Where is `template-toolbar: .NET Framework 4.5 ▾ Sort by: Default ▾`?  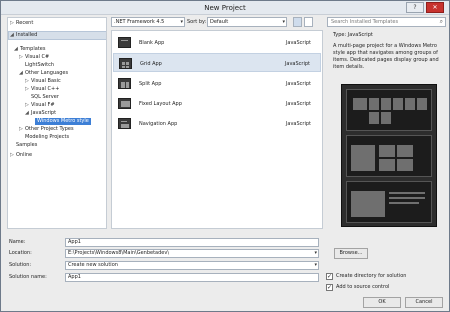 template-toolbar: .NET Framework 4.5 ▾ Sort by: Default ▾ is located at coordinates (217, 22).